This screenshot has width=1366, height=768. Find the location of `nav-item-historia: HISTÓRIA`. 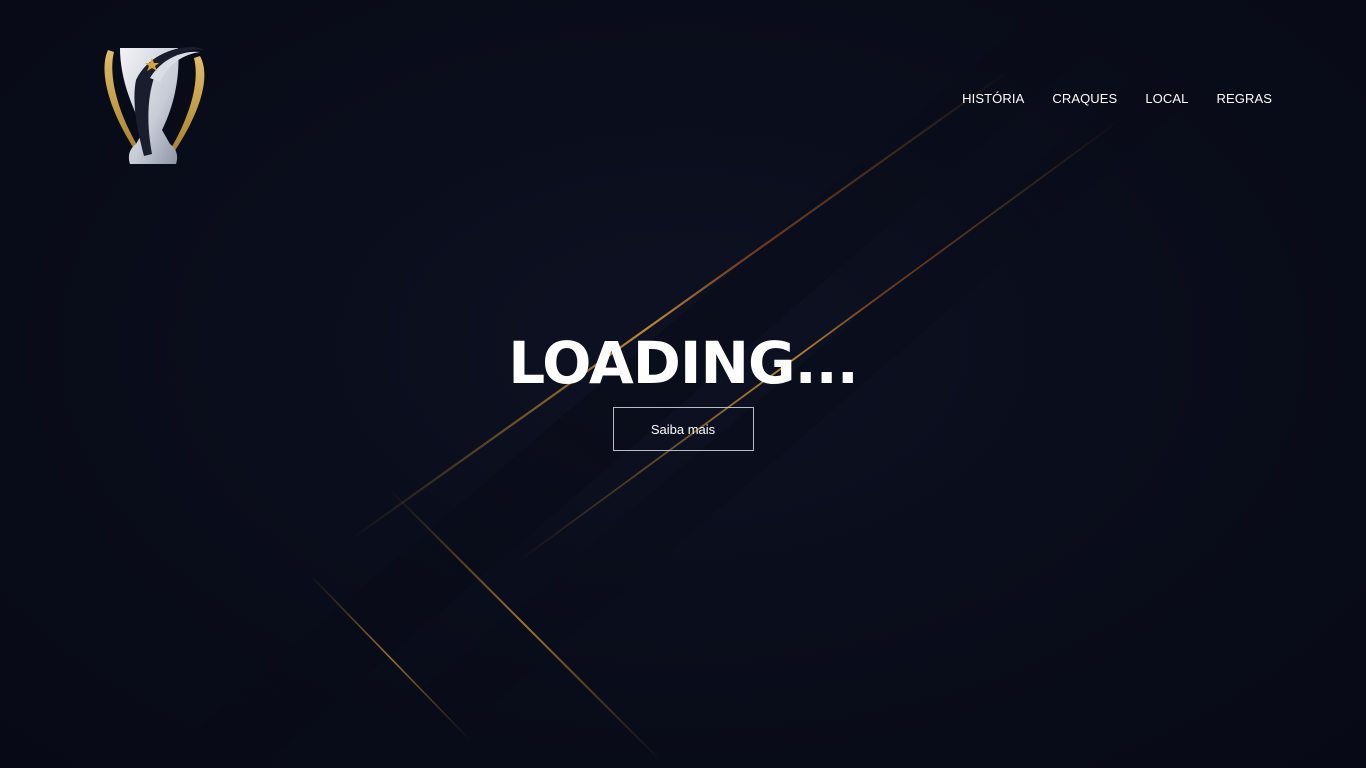

nav-item-historia: HISTÓRIA is located at coordinates (993, 98).